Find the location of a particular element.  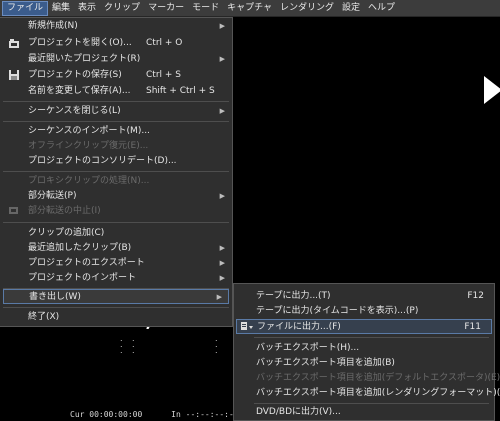

menu-item-write-out: 書き出し(W) ▶ is located at coordinates (116, 296).